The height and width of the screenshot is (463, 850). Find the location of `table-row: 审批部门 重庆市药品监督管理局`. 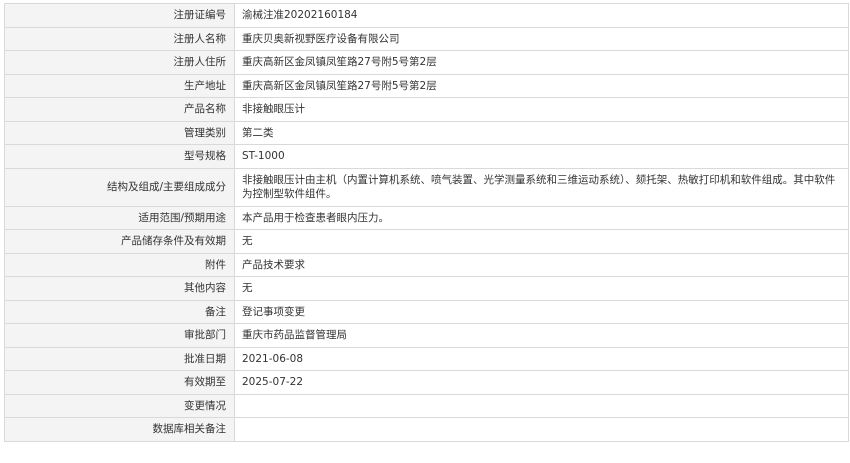

table-row: 审批部门 重庆市药品监督管理局 is located at coordinates (426, 335).